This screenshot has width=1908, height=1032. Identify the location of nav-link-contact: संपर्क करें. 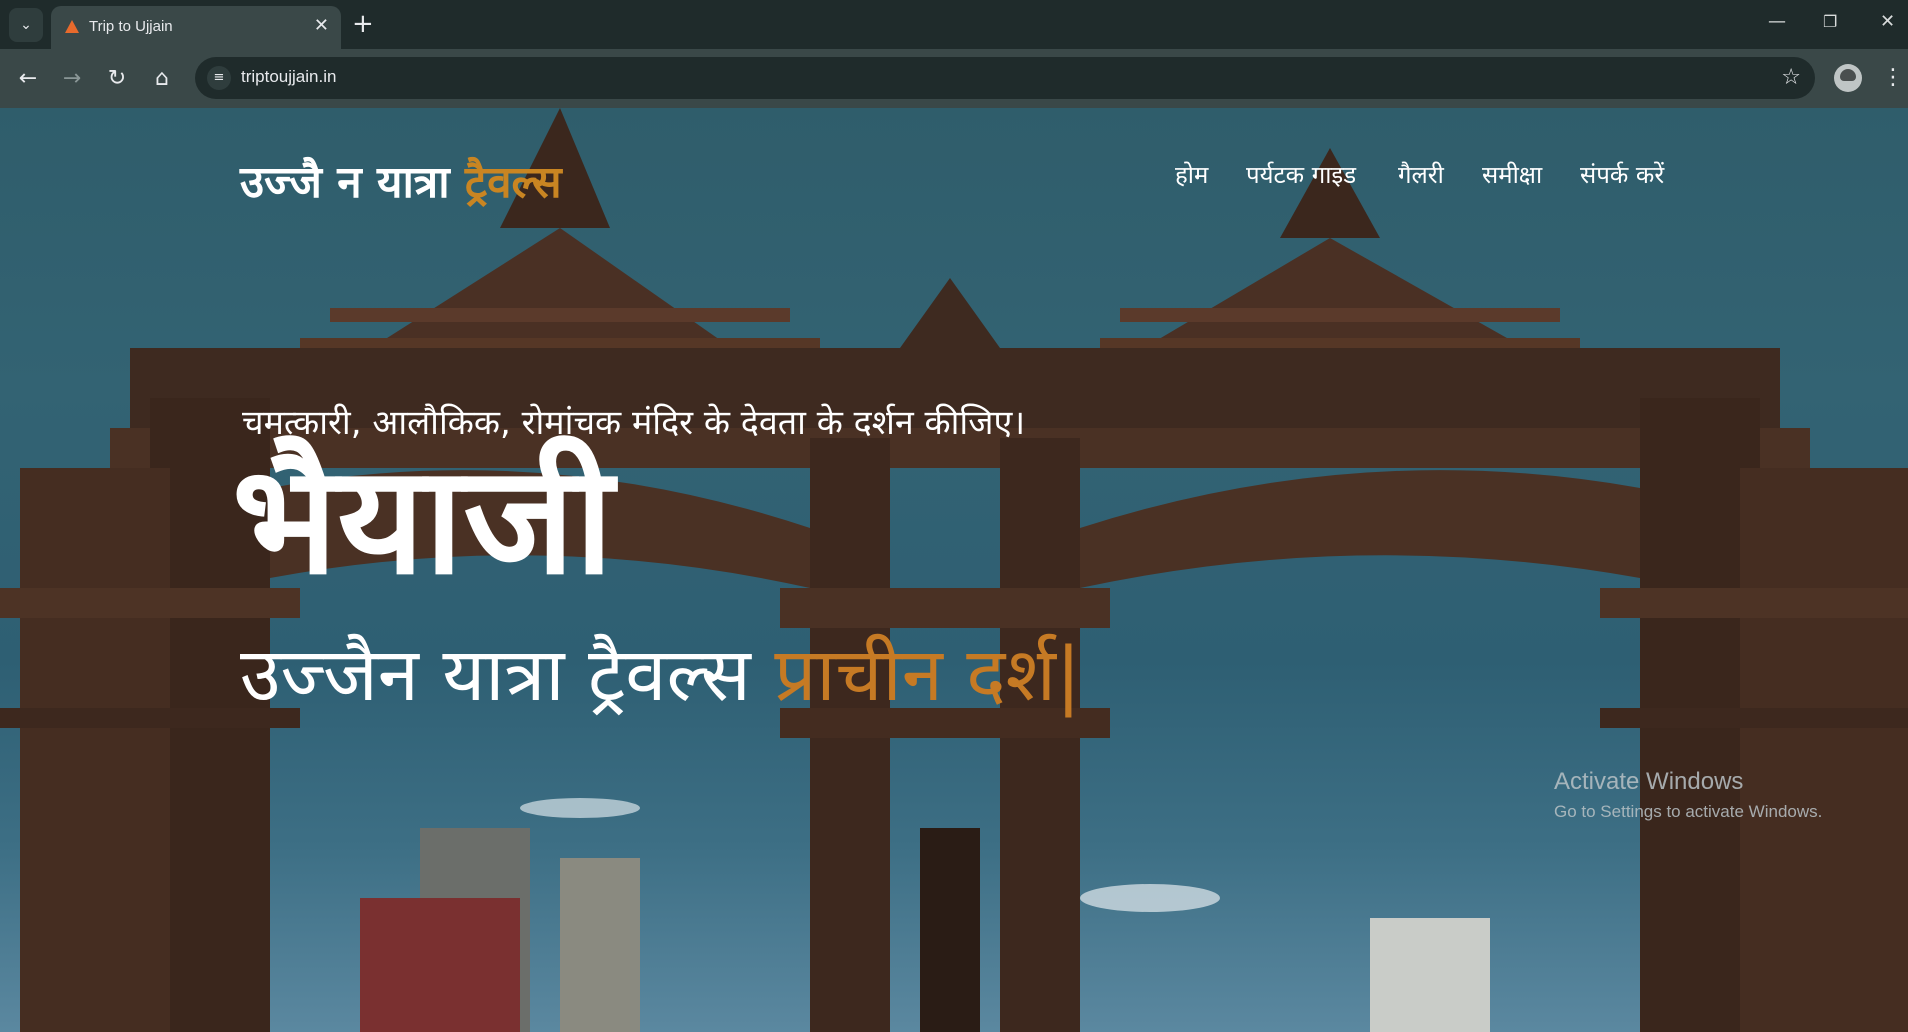
(1622, 174).